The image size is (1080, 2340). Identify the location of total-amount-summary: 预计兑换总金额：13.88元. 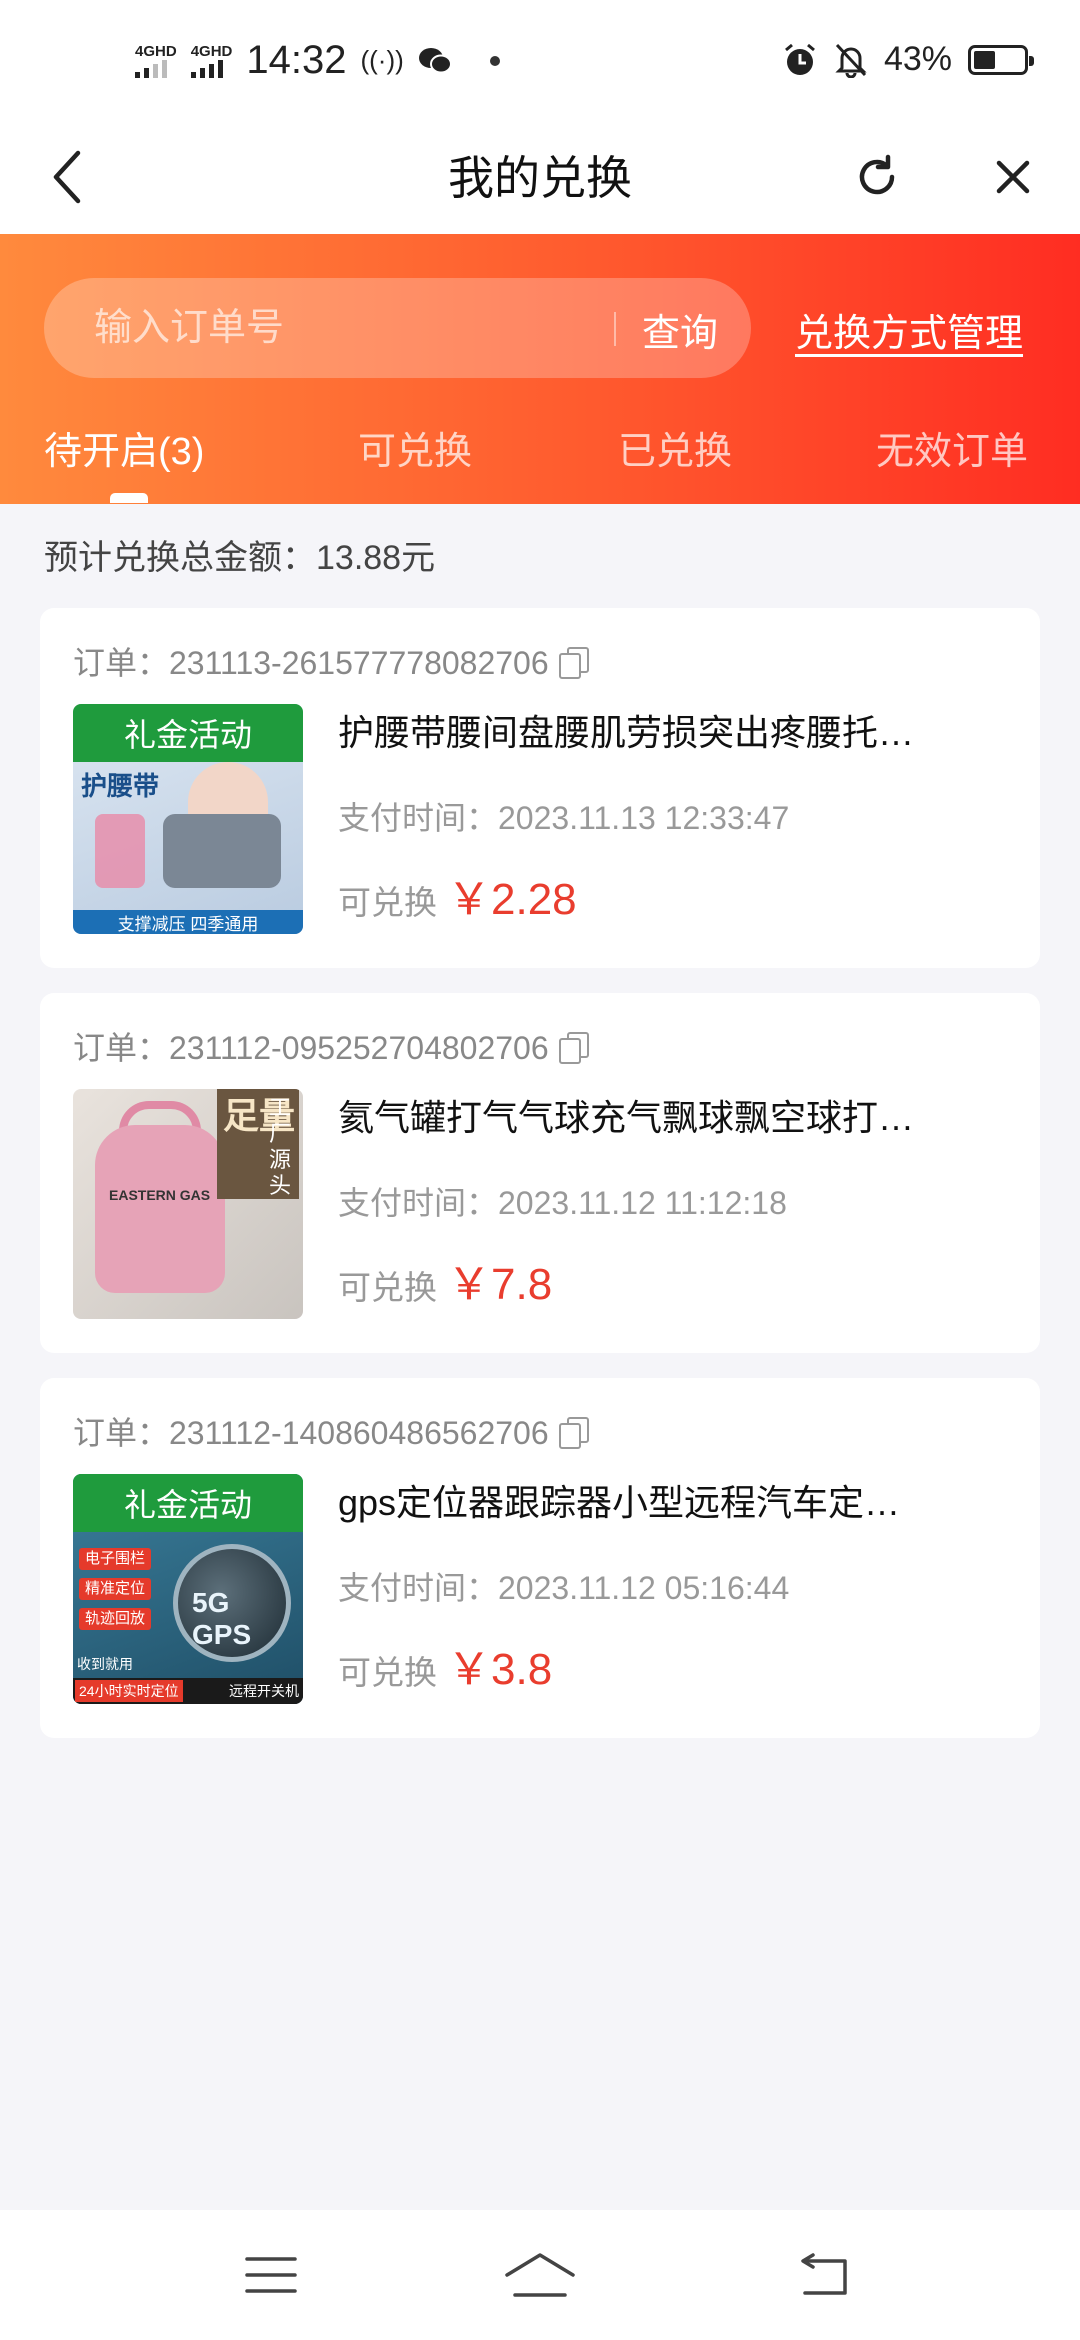
(240, 558).